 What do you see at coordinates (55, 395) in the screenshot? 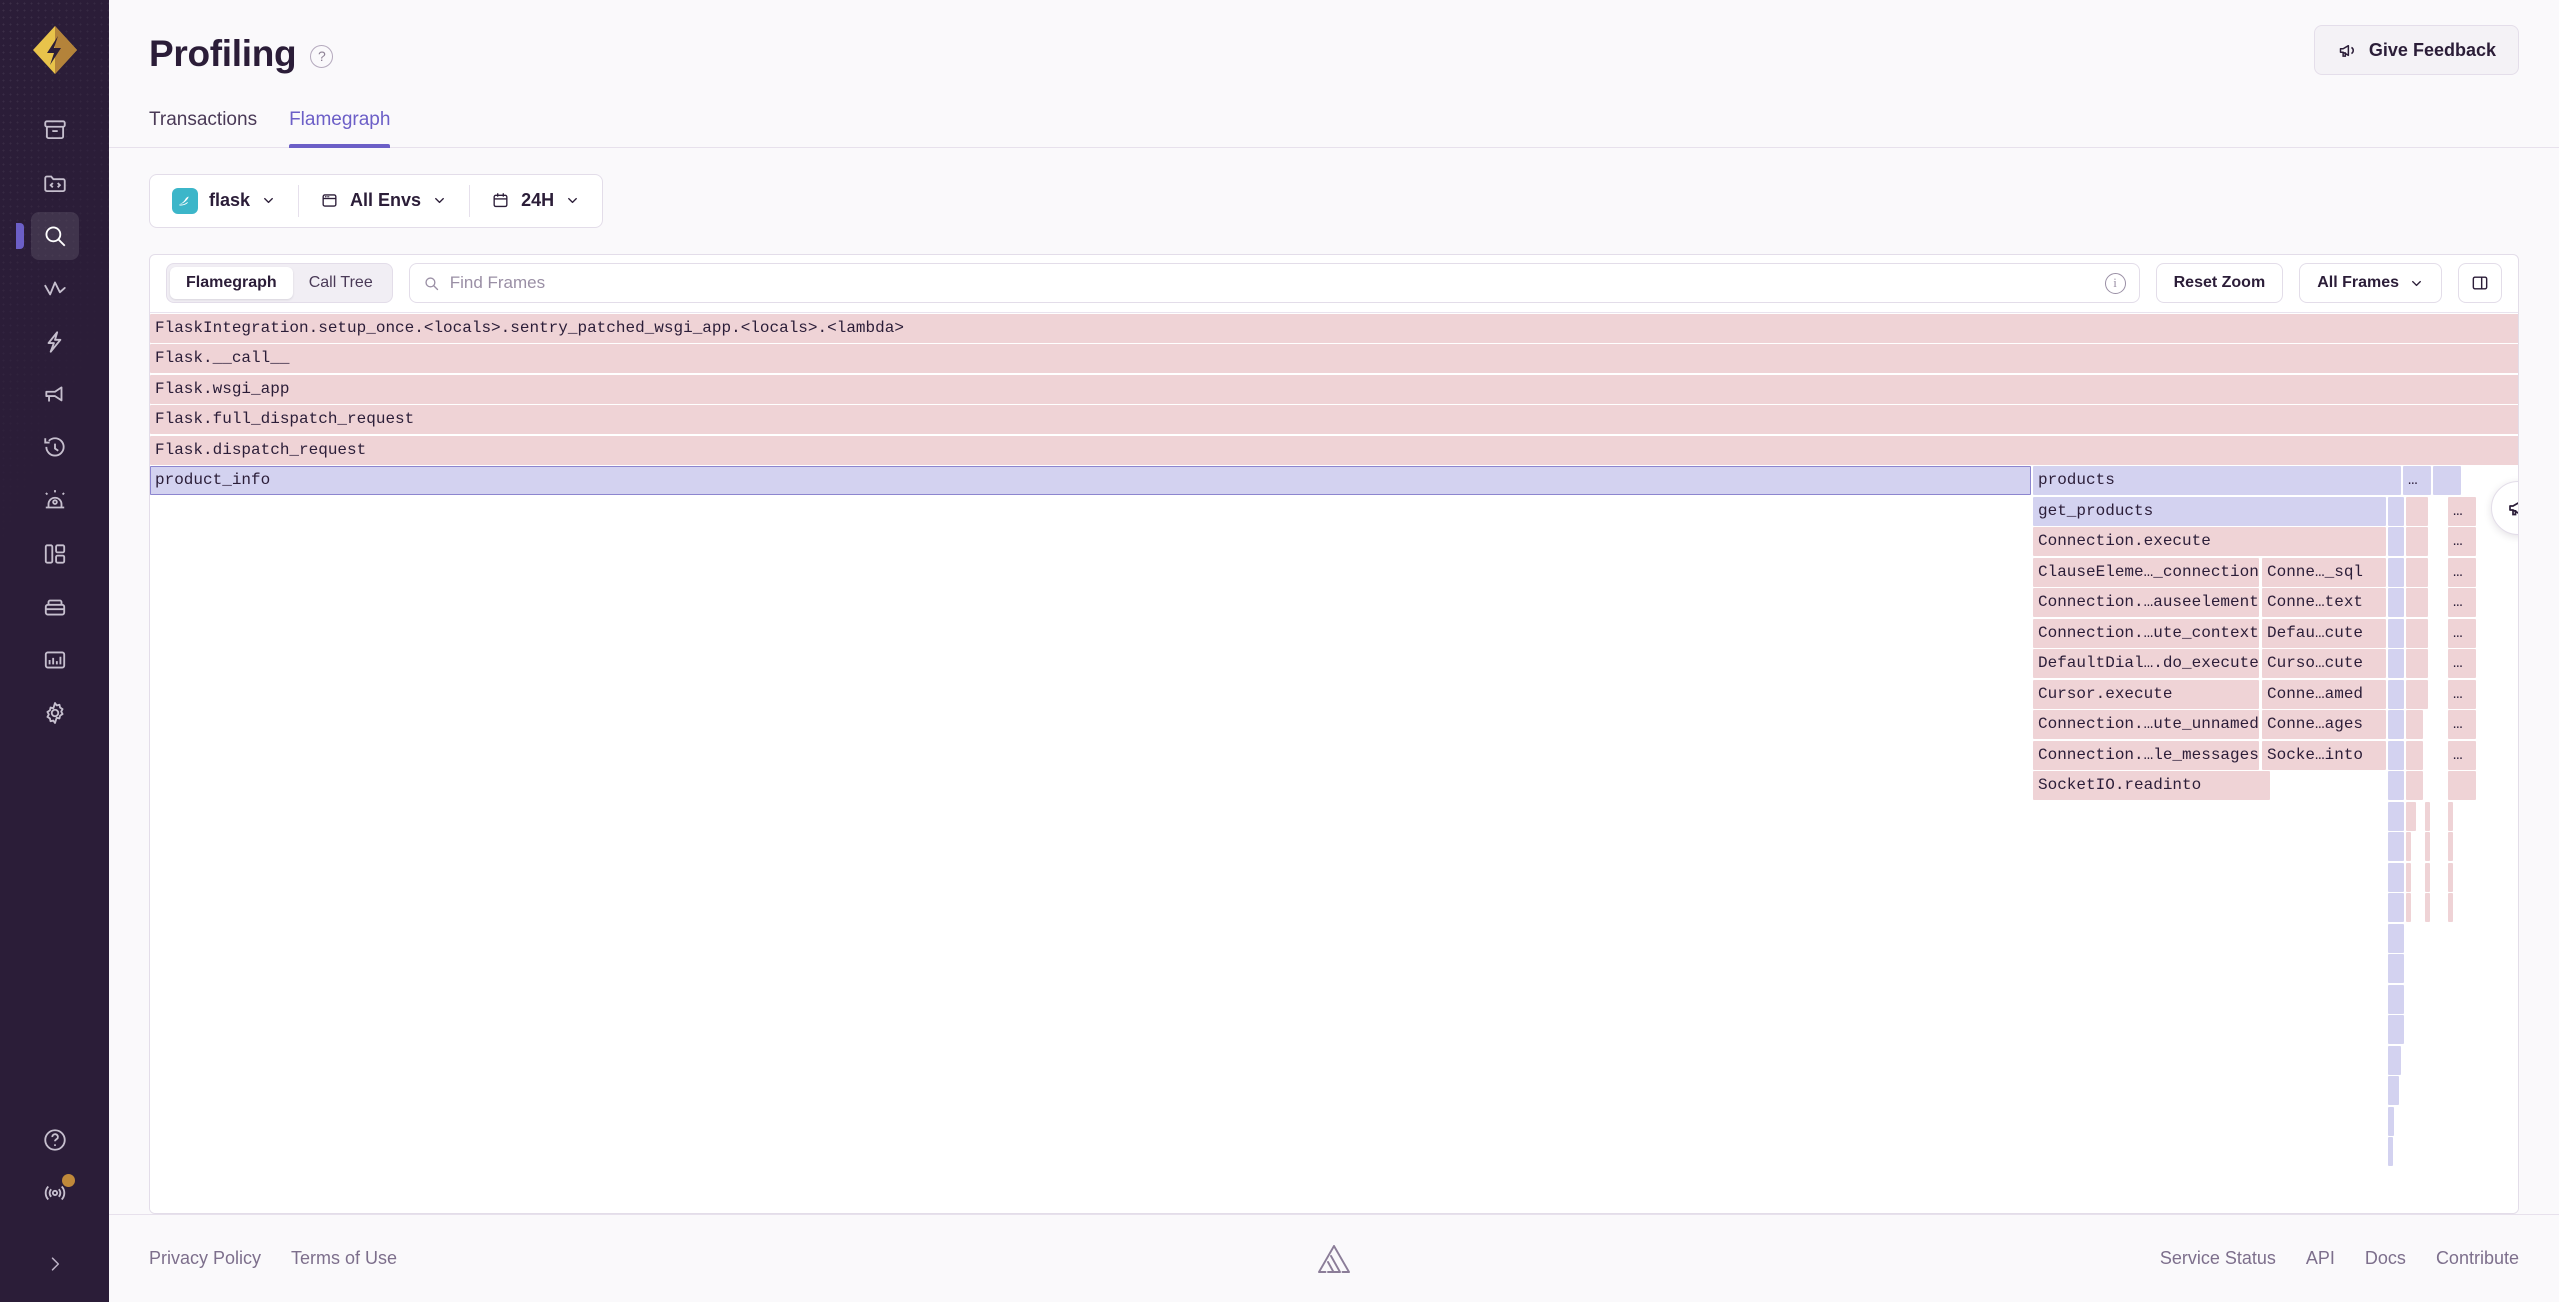
I see `sidebar-item-releases` at bounding box center [55, 395].